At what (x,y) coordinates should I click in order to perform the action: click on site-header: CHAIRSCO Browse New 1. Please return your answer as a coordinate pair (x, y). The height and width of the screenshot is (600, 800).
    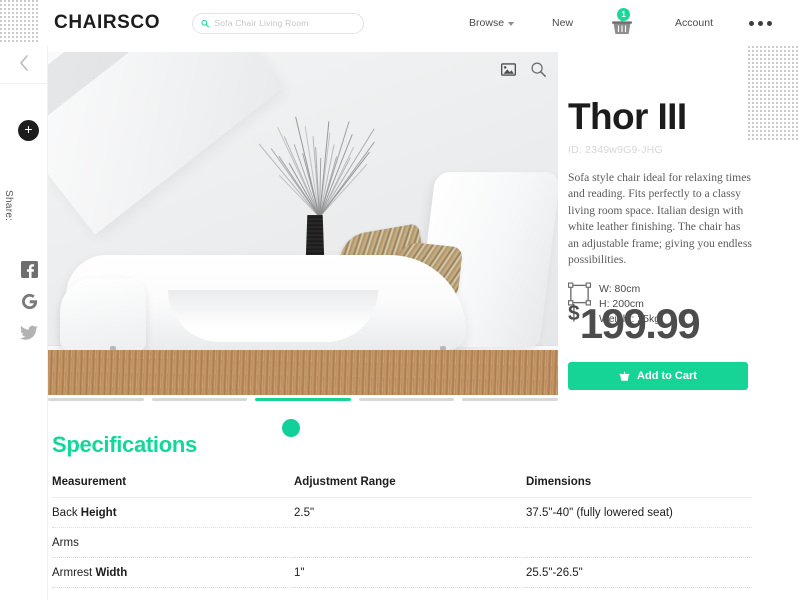
    Looking at the image, I should click on (420, 23).